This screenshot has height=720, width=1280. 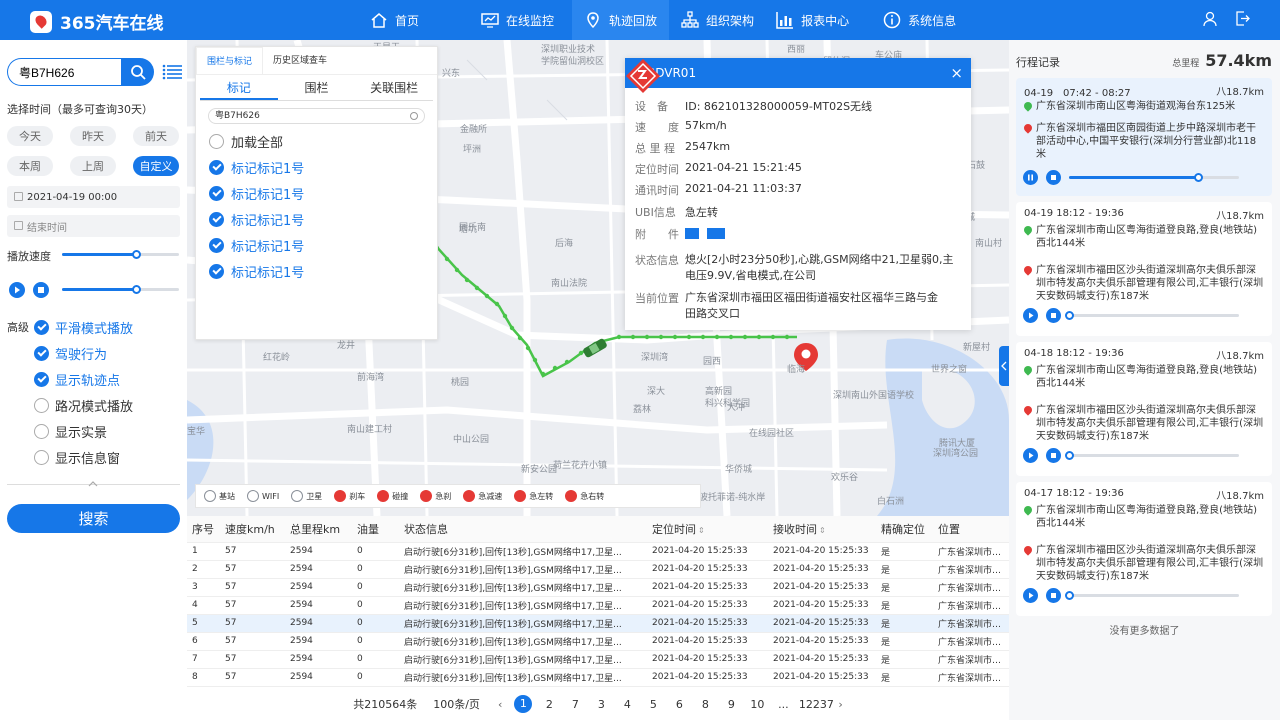 I want to click on playback-progress-slider, so click(x=120, y=289).